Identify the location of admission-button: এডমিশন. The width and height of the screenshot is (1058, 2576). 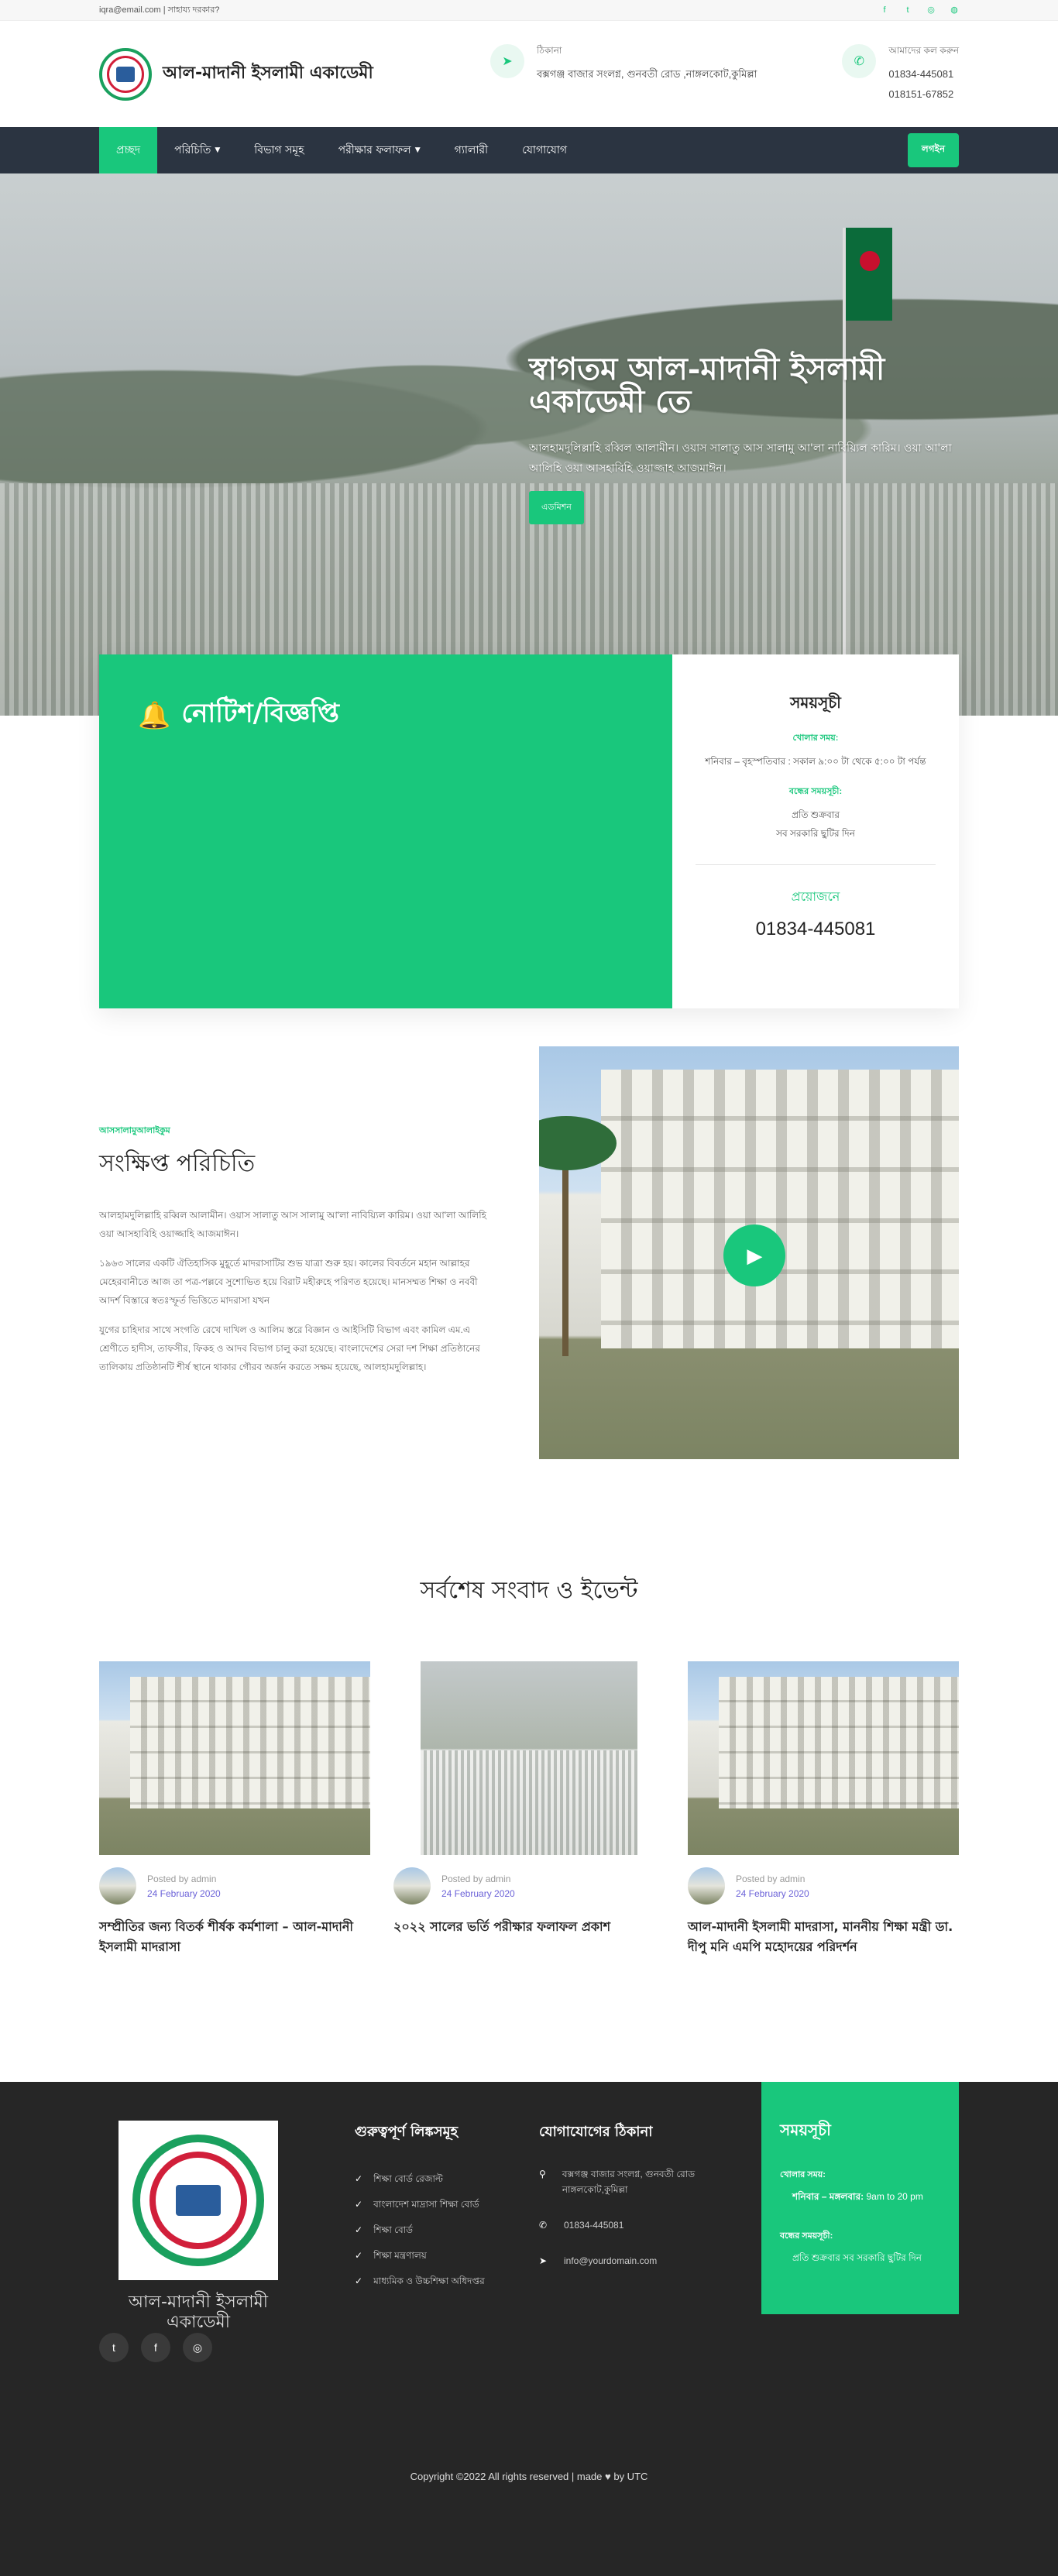
(556, 507).